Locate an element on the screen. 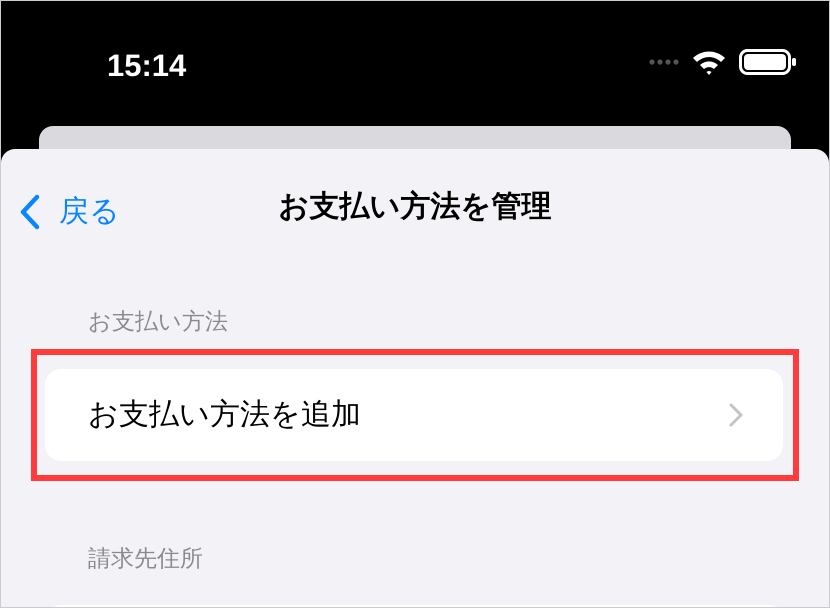 Image resolution: width=830 pixels, height=608 pixels. chevron-right-icon is located at coordinates (736, 414).